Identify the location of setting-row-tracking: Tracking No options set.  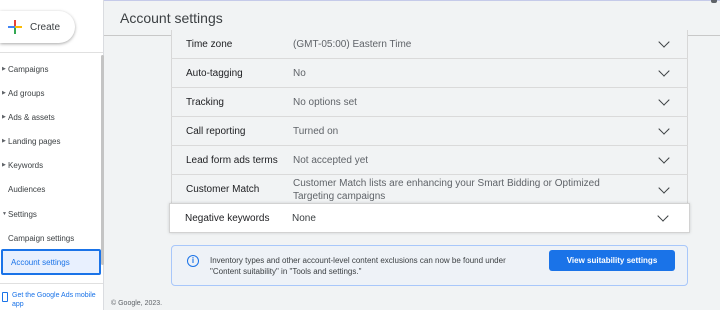
(429, 102).